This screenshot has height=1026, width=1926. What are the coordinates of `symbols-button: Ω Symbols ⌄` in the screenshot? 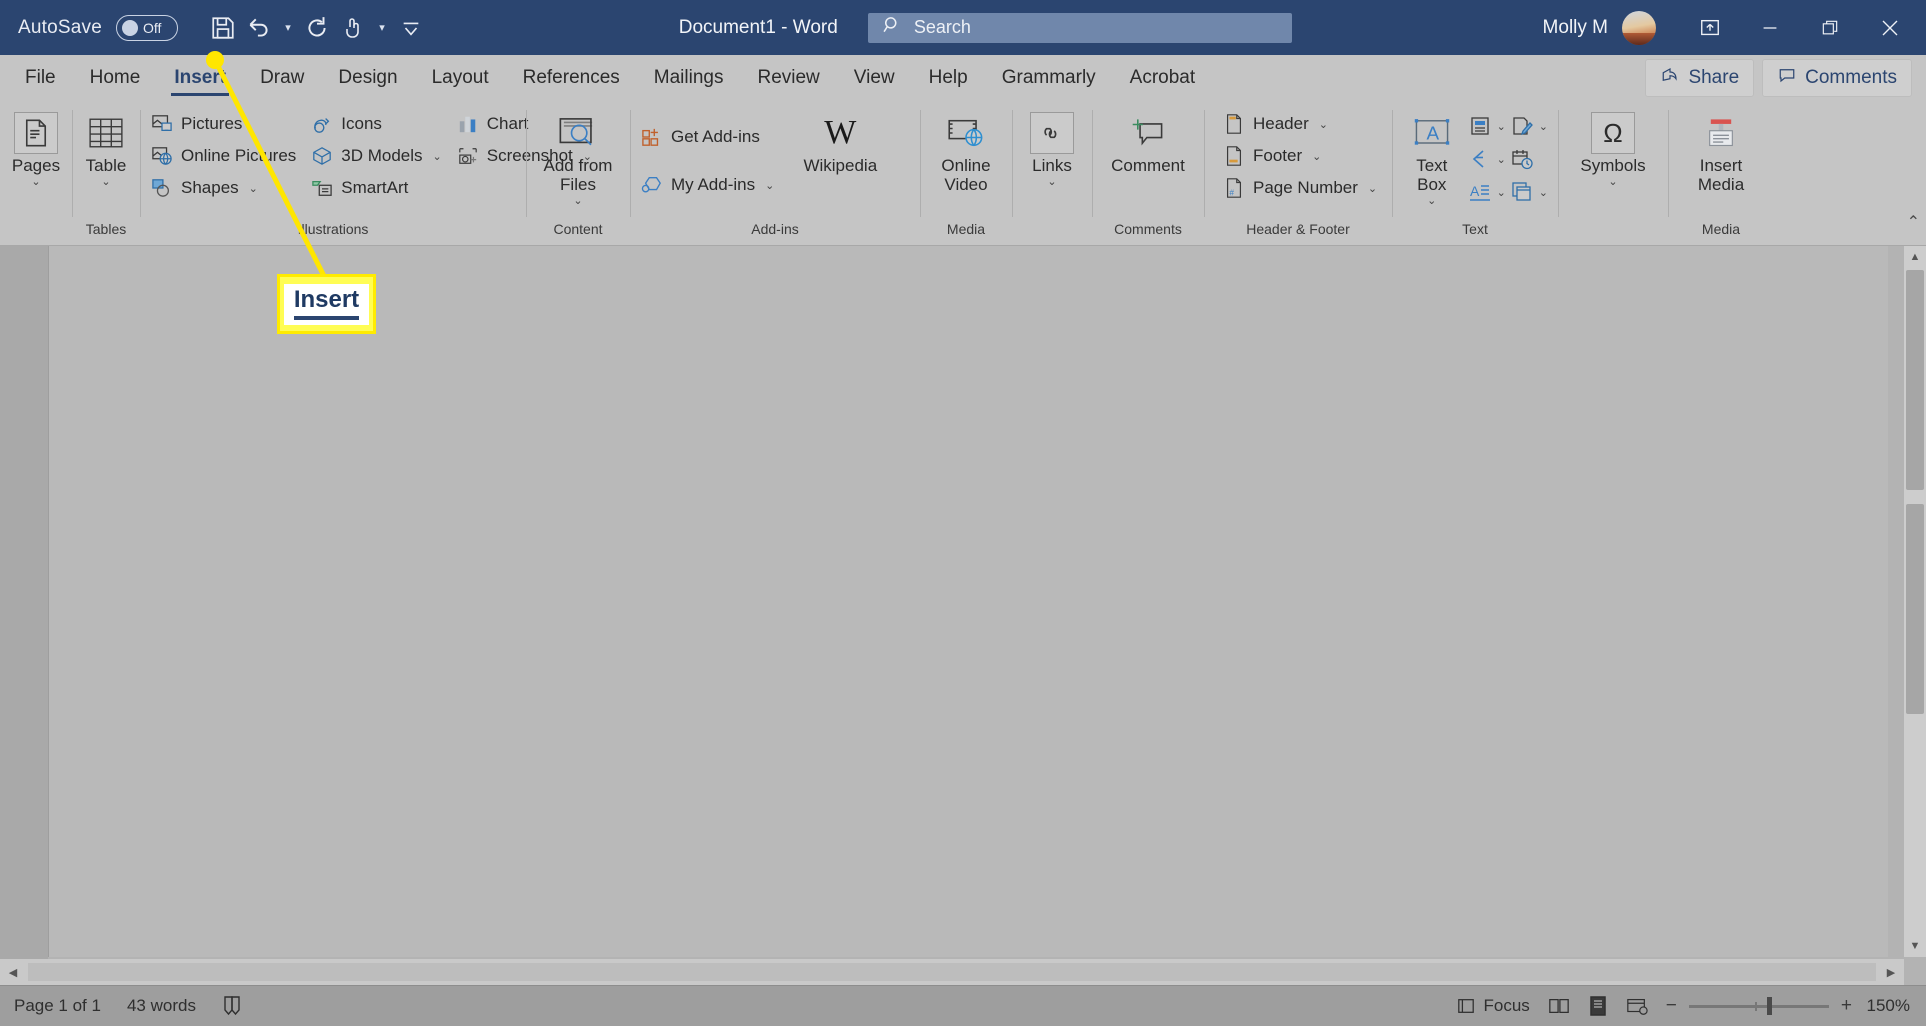 It's located at (1613, 148).